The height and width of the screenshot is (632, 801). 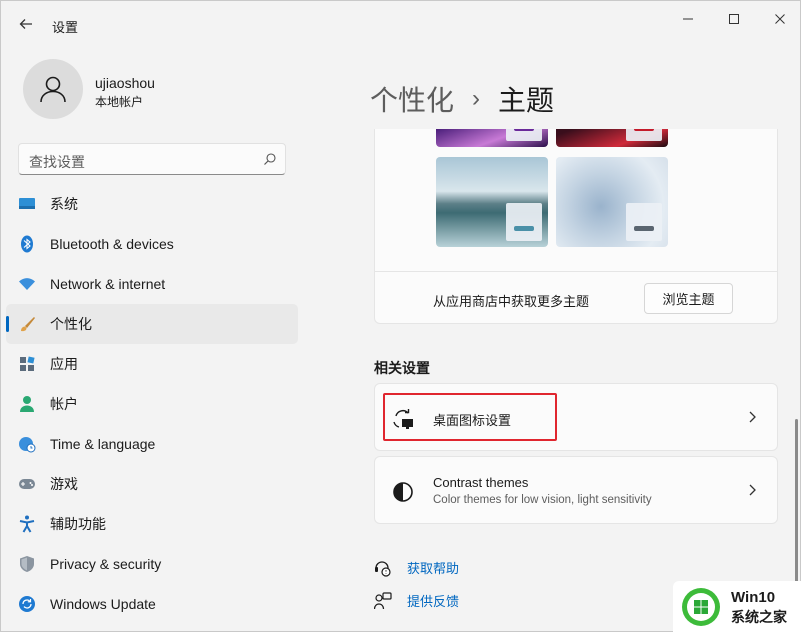 What do you see at coordinates (401, 25) in the screenshot?
I see `title-bar: 设置` at bounding box center [401, 25].